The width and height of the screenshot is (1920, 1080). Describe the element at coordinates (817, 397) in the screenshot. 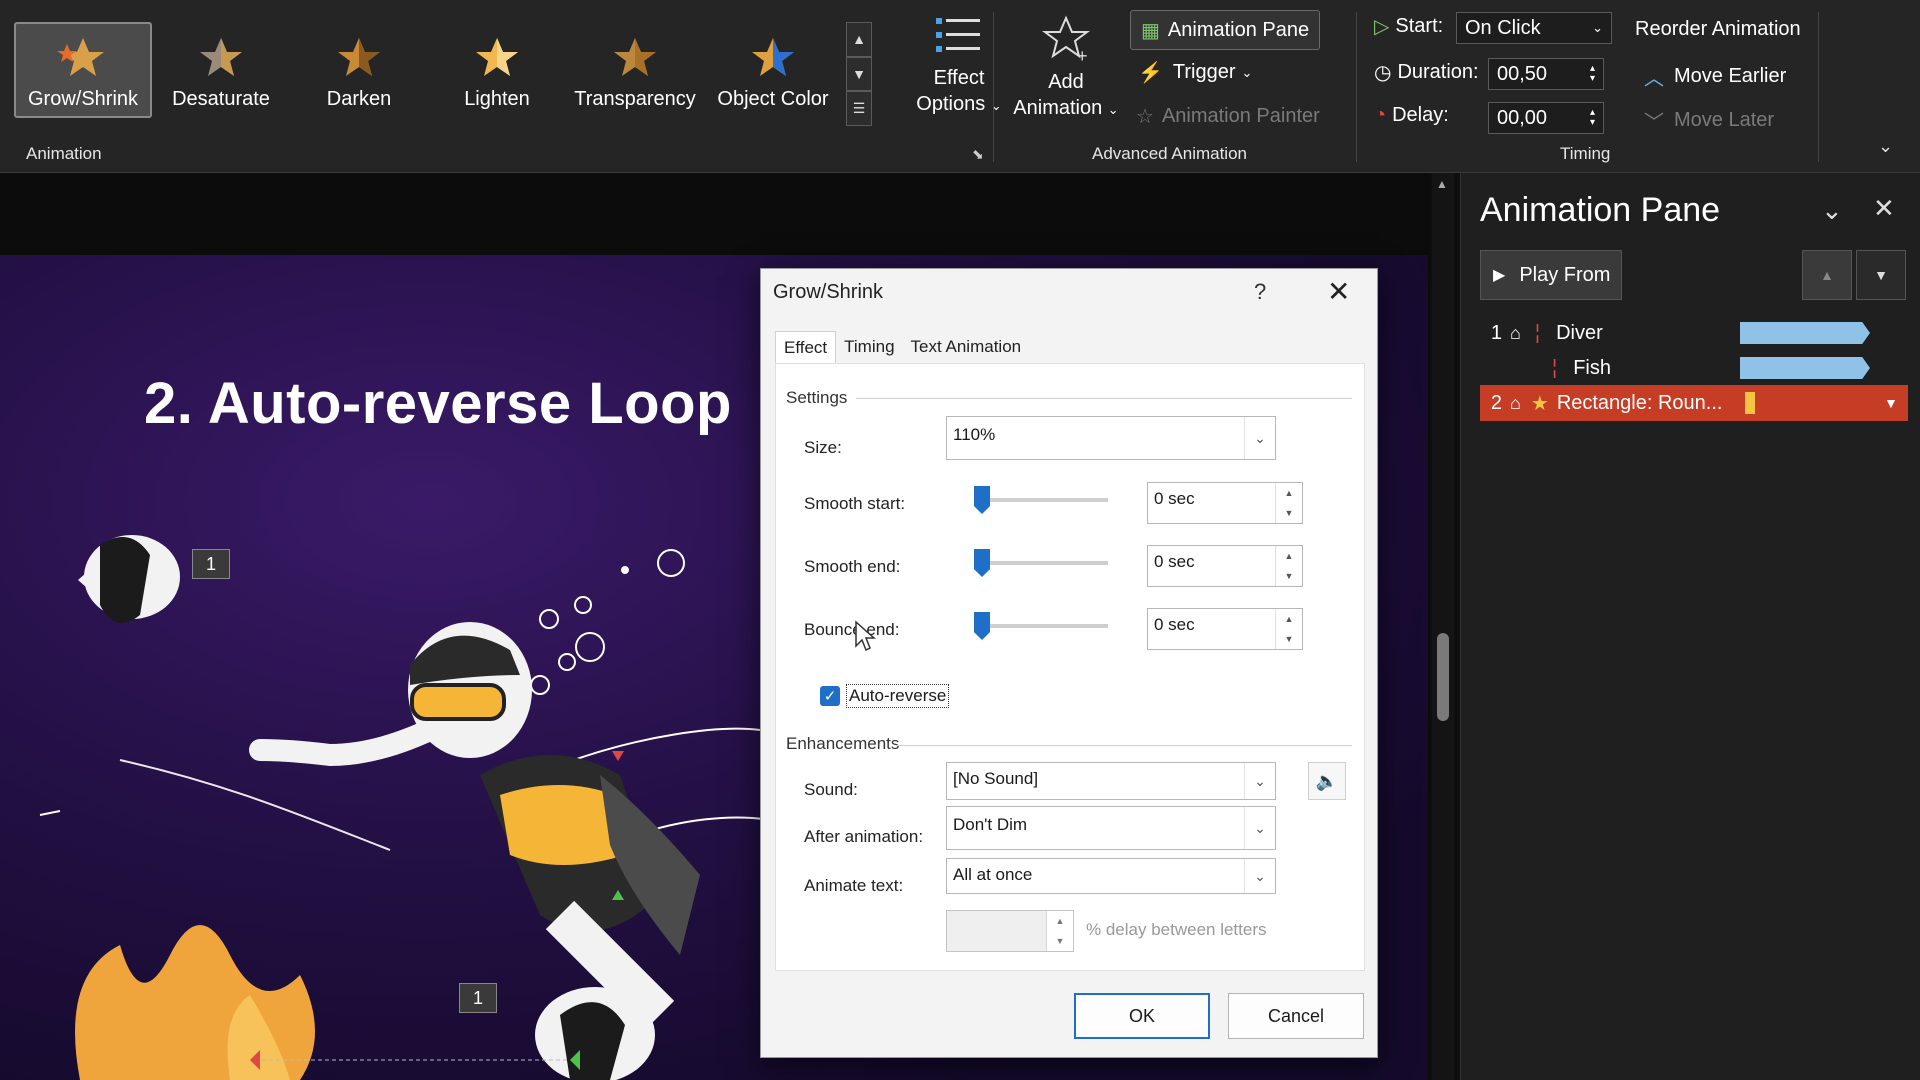

I see `settings-header: Settings` at that location.